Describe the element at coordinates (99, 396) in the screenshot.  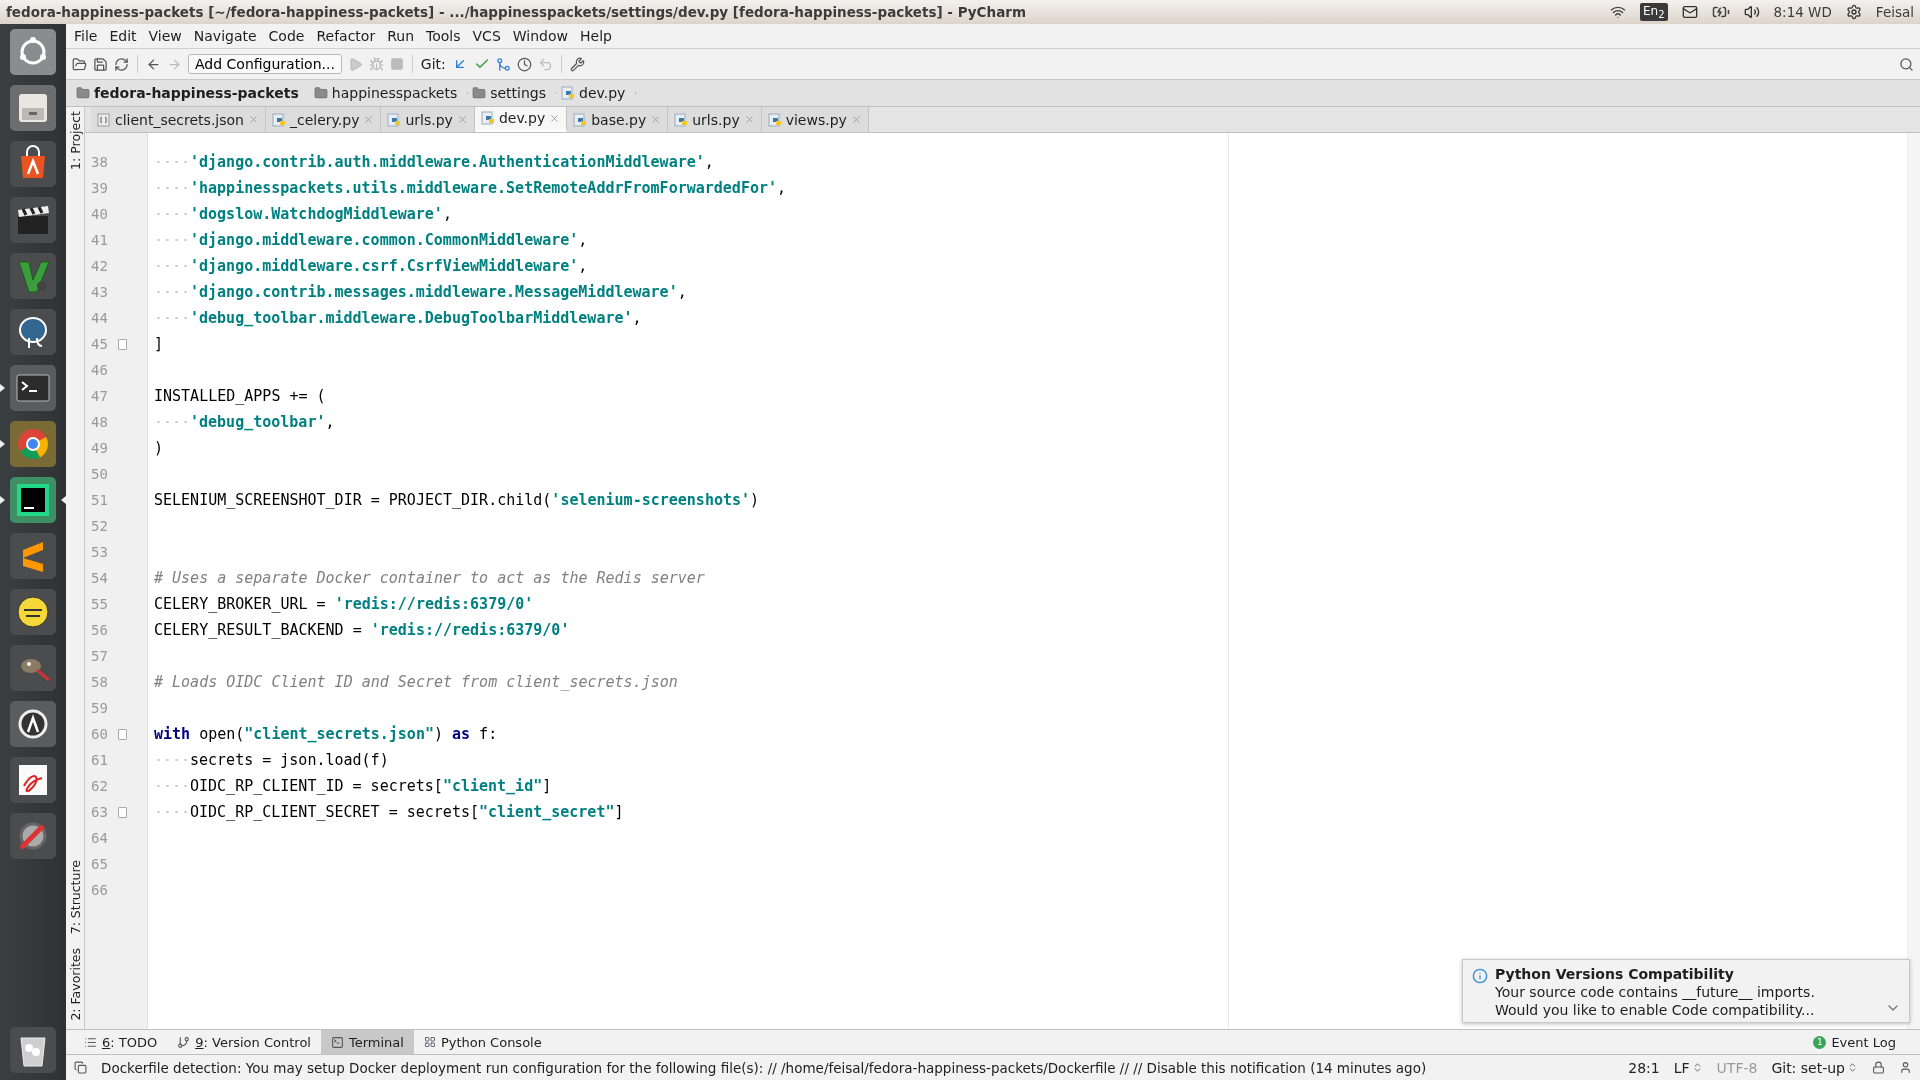
I see `line-number: 47` at that location.